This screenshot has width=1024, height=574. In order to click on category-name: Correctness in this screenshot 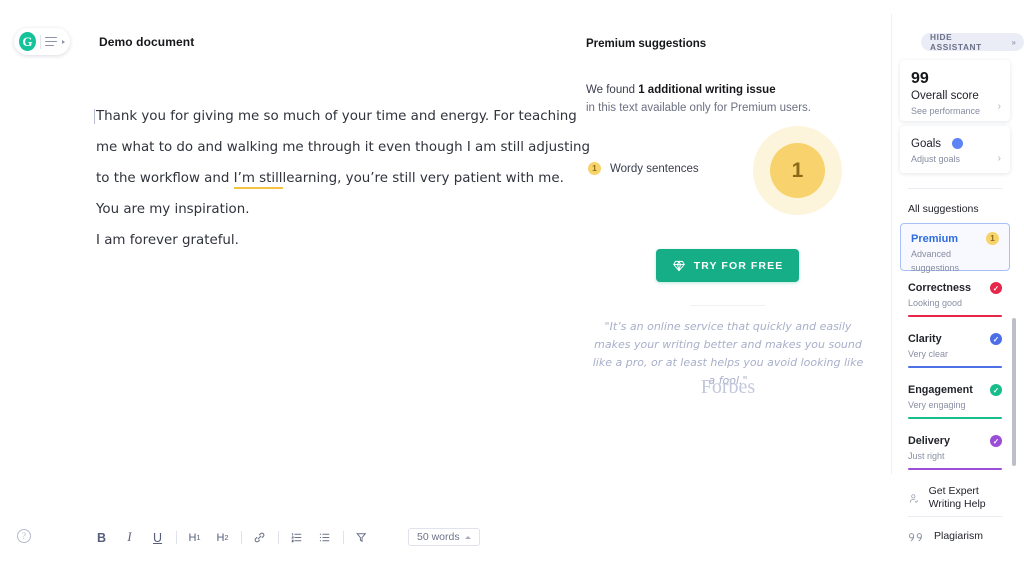, I will do `click(940, 288)`.